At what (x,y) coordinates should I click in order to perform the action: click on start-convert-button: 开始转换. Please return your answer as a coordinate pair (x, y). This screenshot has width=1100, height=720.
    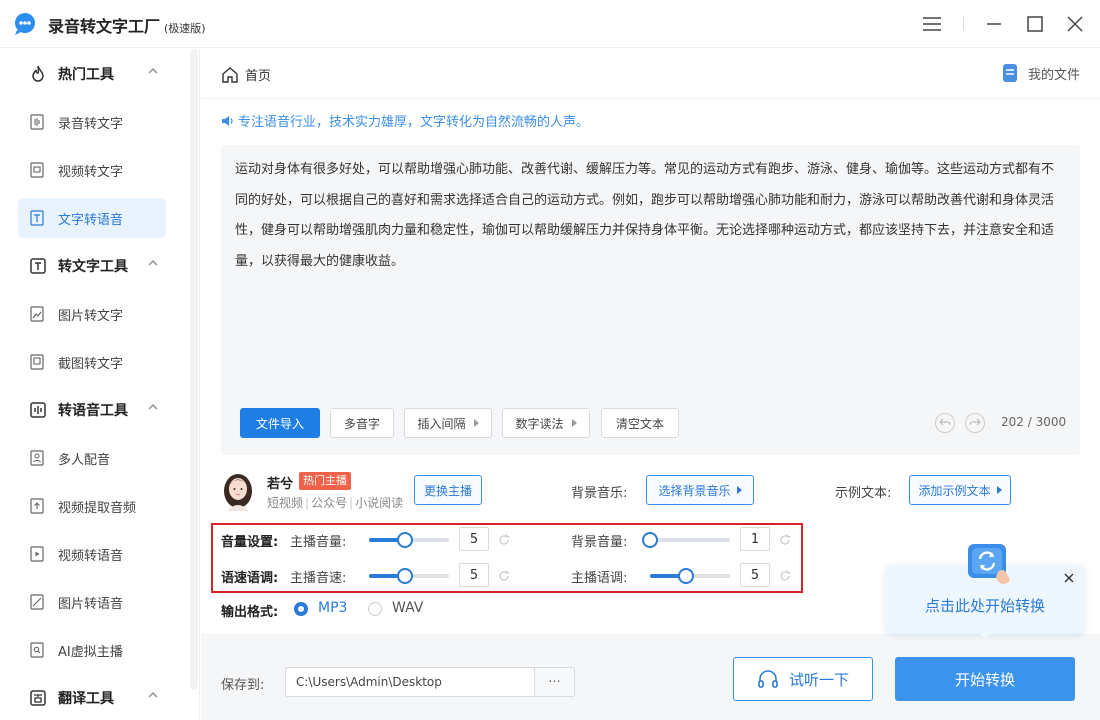
    Looking at the image, I should click on (985, 679).